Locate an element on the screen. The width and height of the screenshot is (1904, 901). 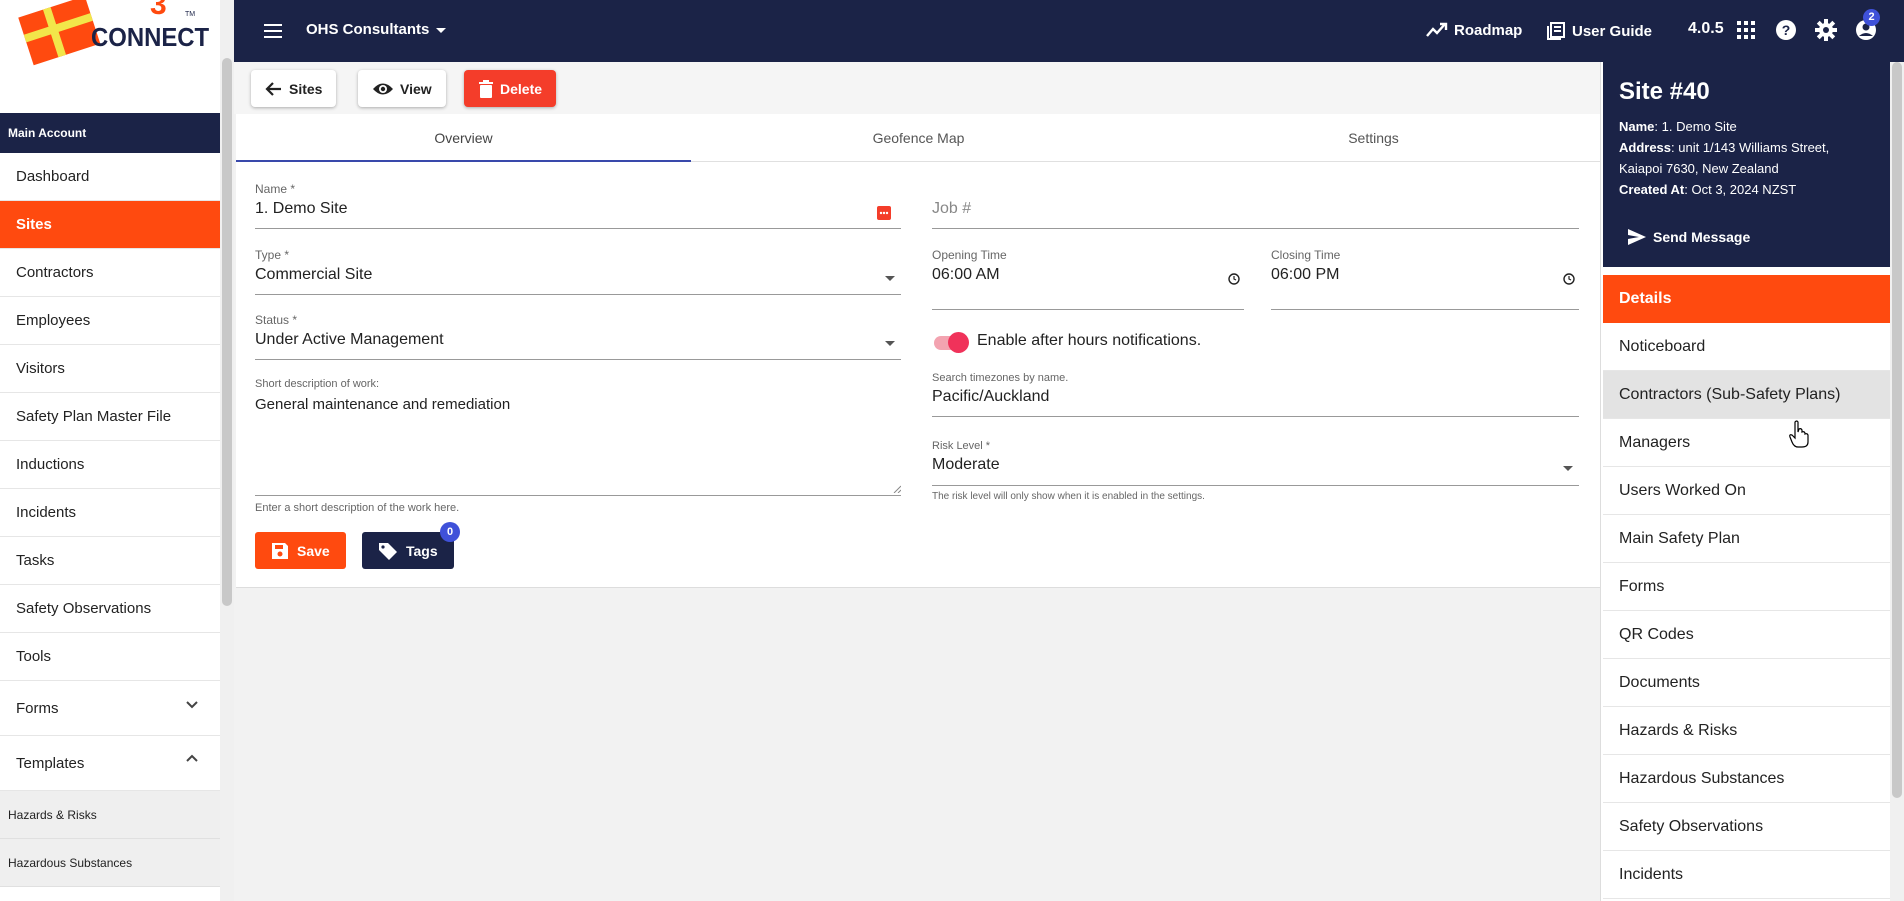
sidebar-scrollbar is located at coordinates (227, 332).